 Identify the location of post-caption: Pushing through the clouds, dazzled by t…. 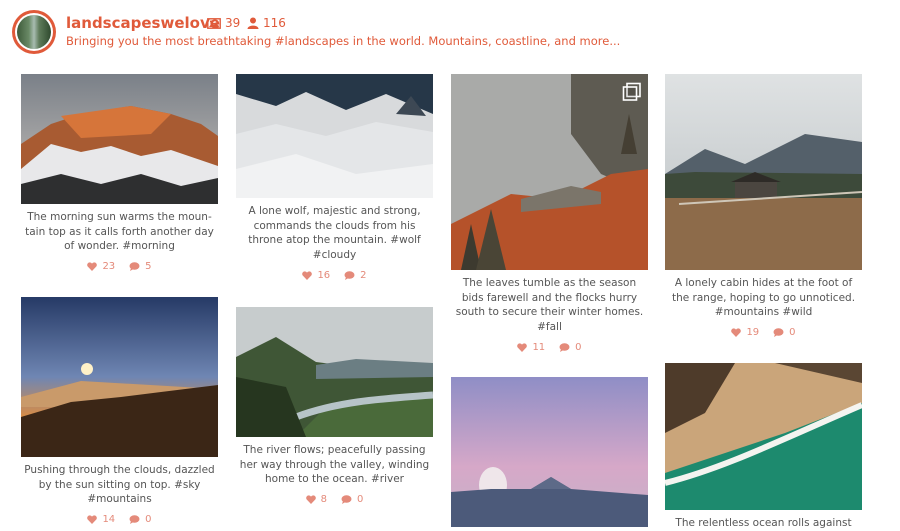
(119, 484).